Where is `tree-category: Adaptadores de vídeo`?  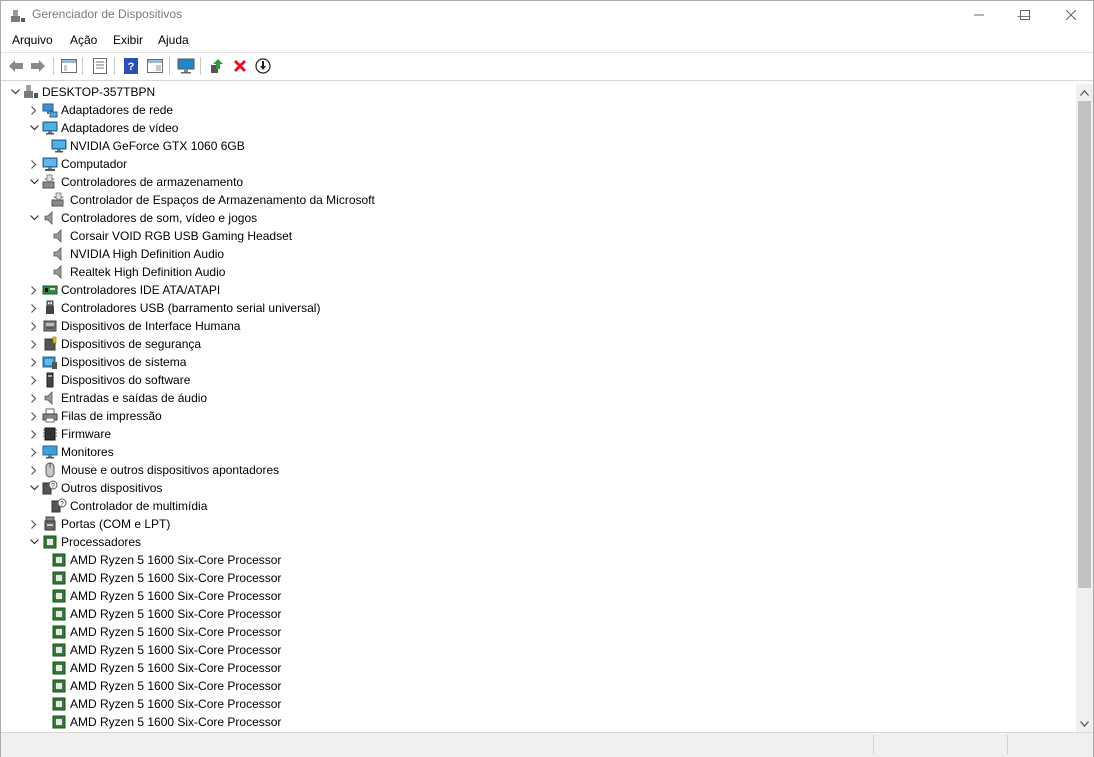
tree-category: Adaptadores de vídeo is located at coordinates (102, 128).